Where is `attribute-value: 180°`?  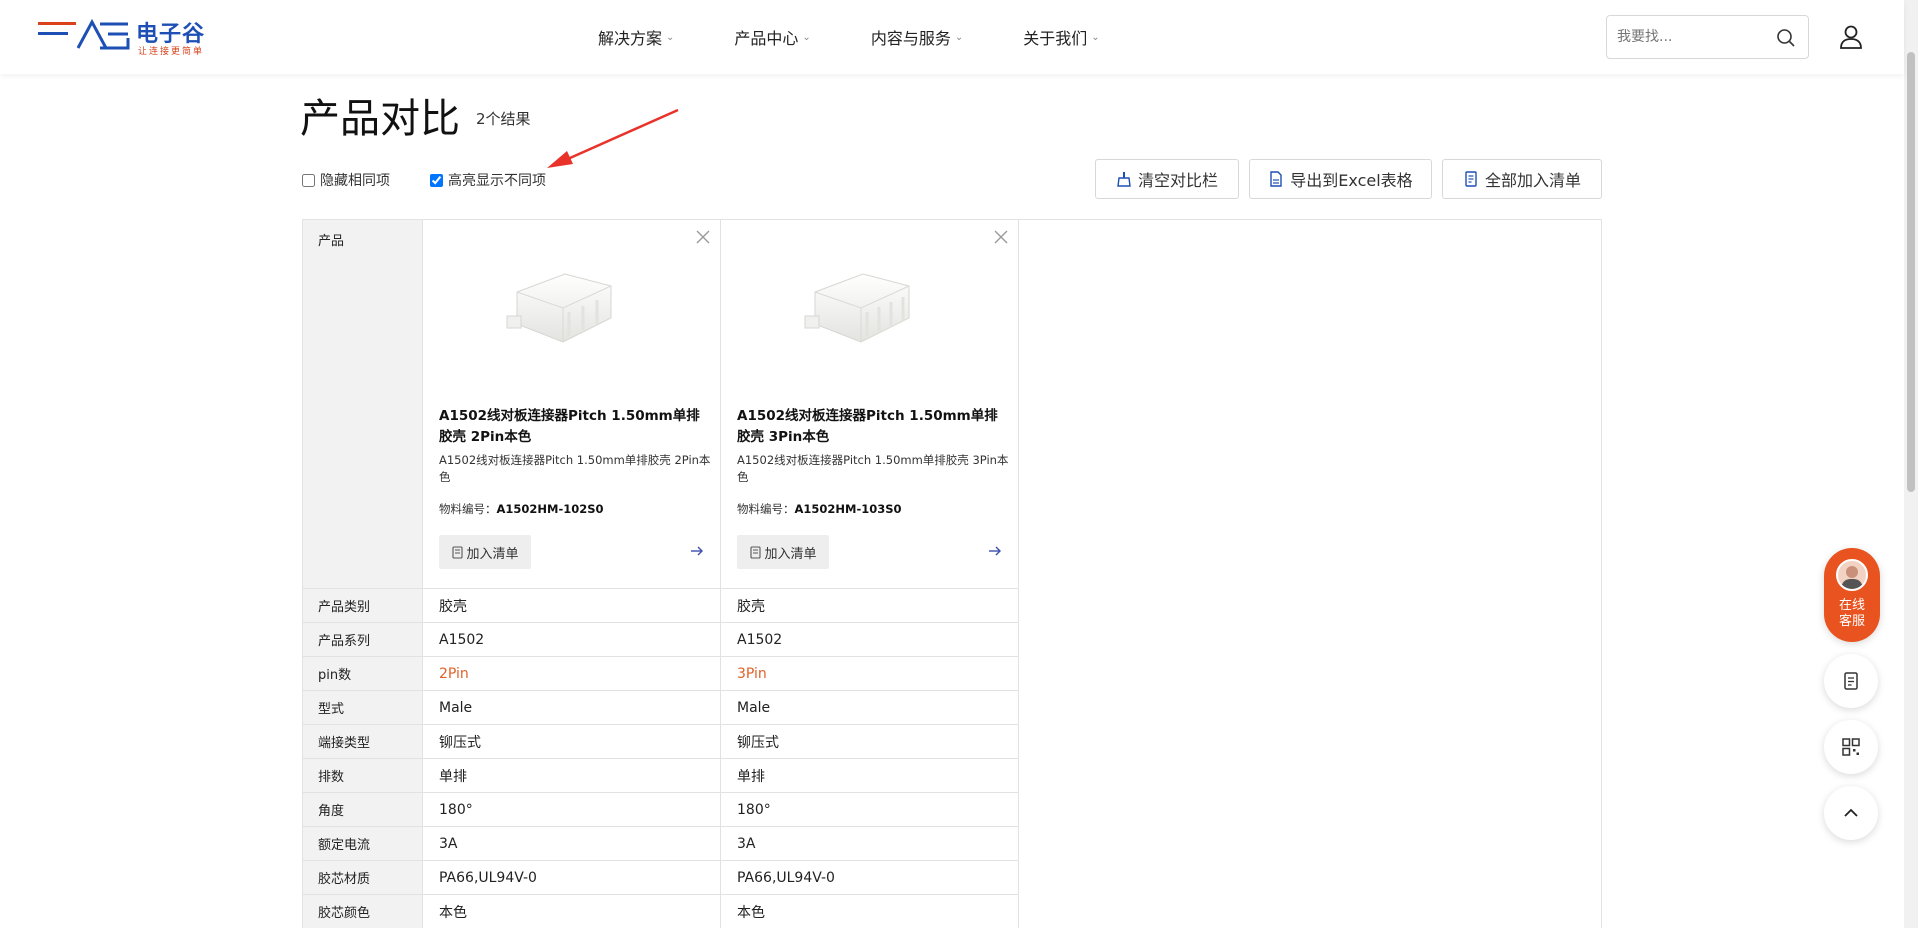
attribute-value: 180° is located at coordinates (869, 810).